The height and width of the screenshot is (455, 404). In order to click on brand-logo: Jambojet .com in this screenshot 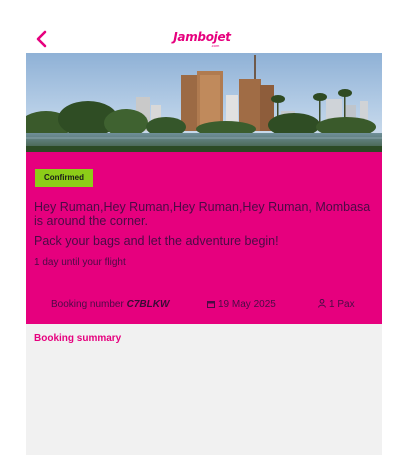, I will do `click(202, 39)`.